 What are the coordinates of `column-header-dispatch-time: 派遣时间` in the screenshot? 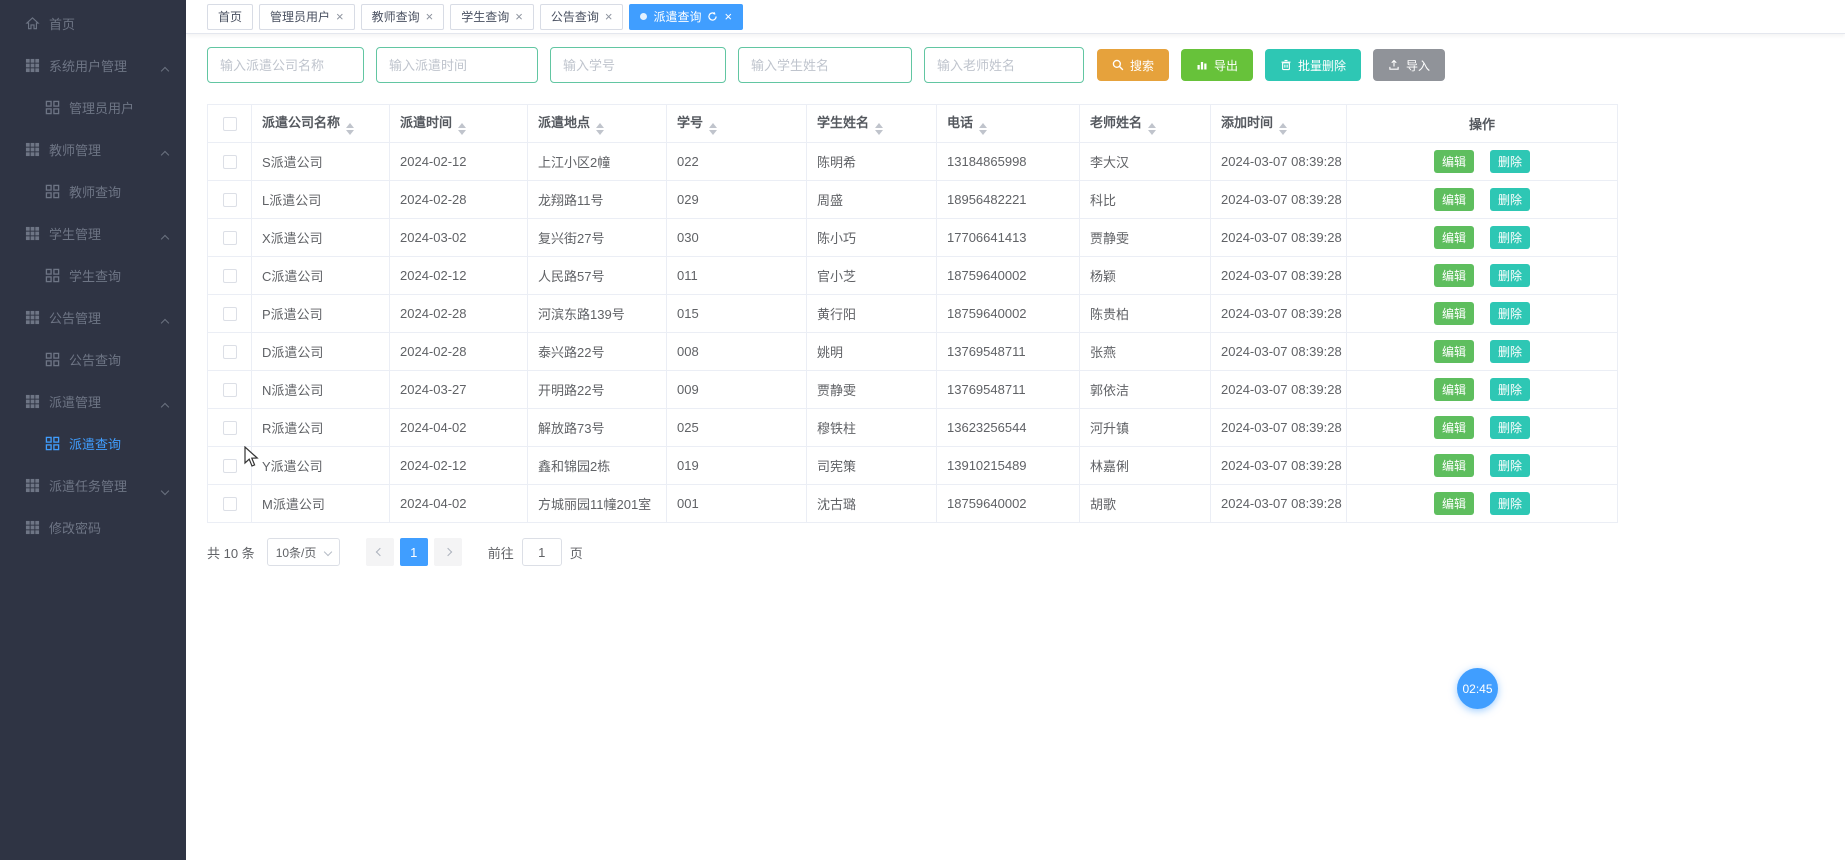 It's located at (458, 123).